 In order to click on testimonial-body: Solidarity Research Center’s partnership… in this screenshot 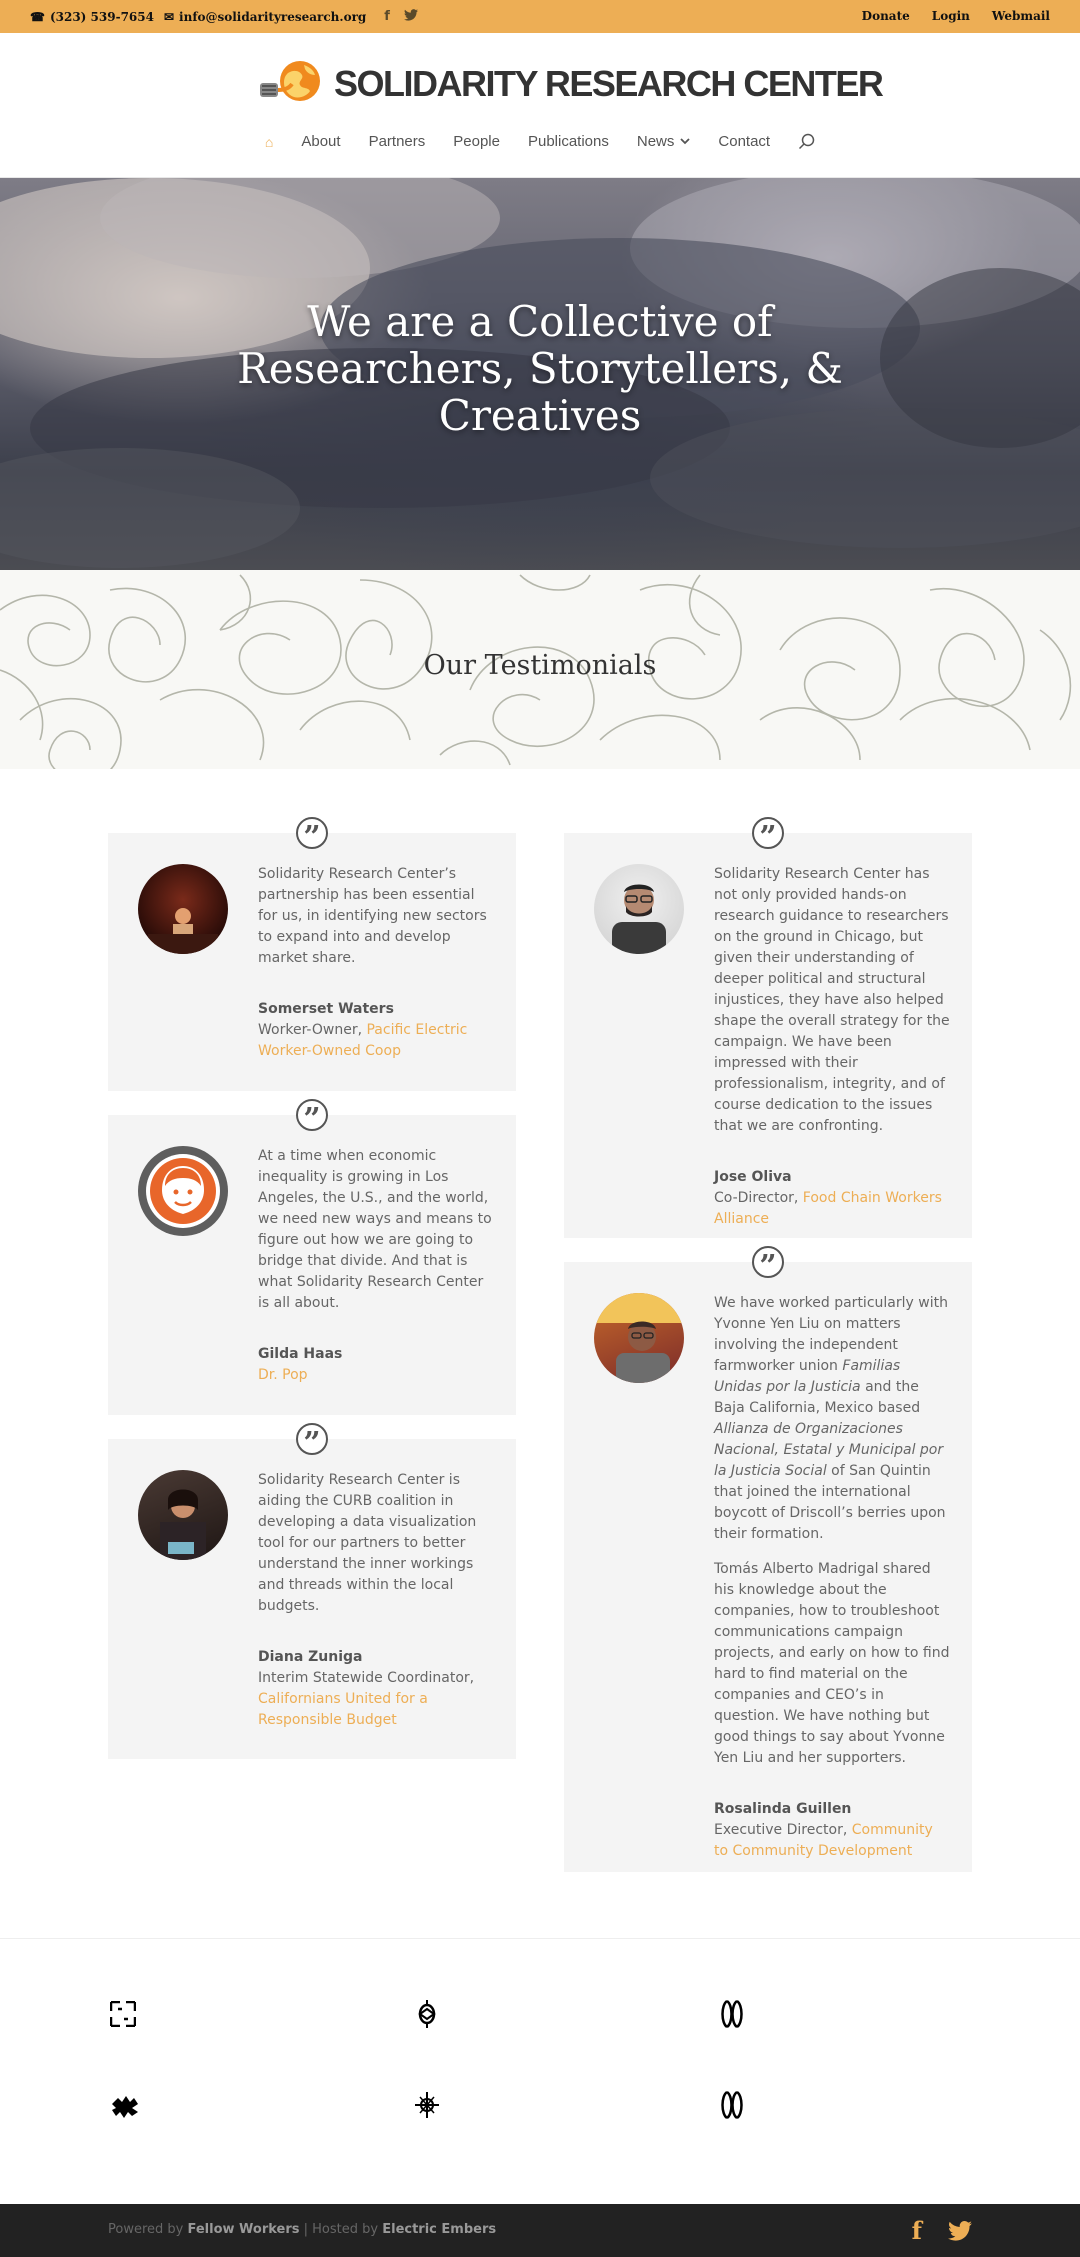, I will do `click(376, 963)`.